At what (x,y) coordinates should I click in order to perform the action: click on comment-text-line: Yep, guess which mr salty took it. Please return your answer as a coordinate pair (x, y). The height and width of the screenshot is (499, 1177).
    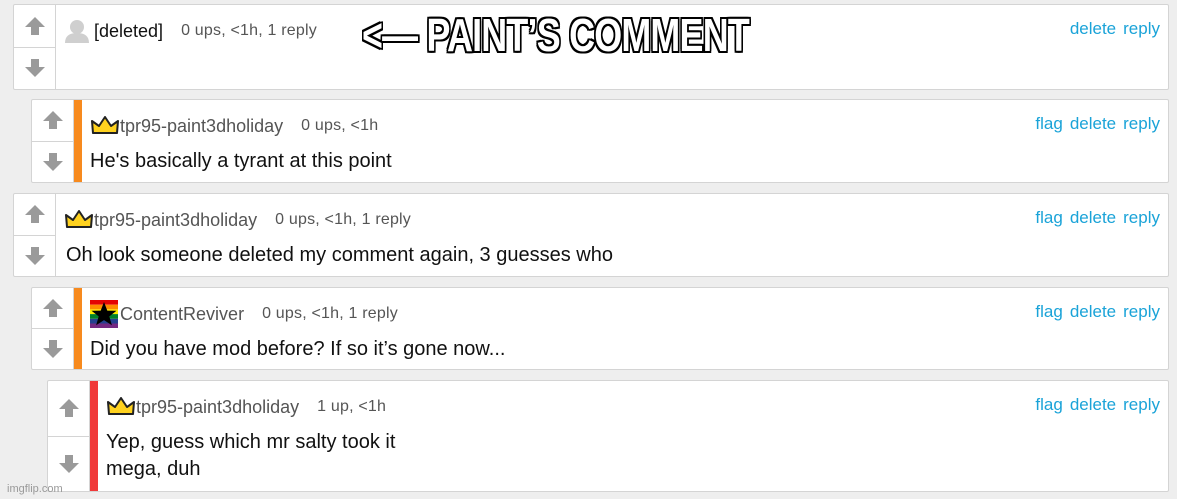
    Looking at the image, I should click on (251, 442).